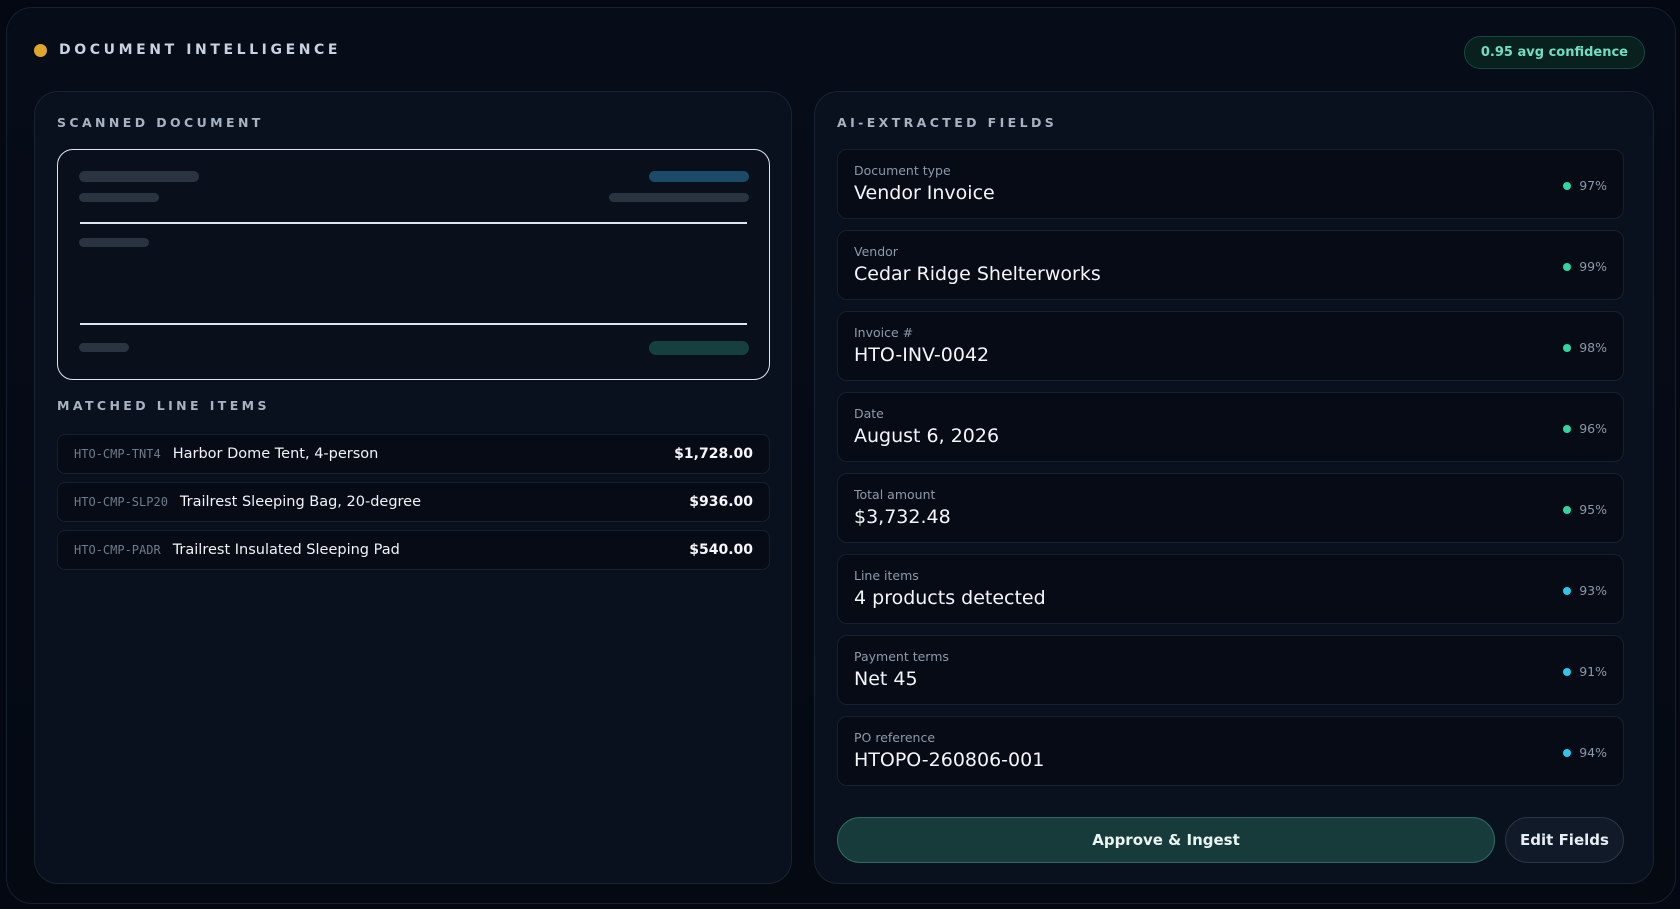  What do you see at coordinates (1593, 590) in the screenshot?
I see `confidence-value: 93%` at bounding box center [1593, 590].